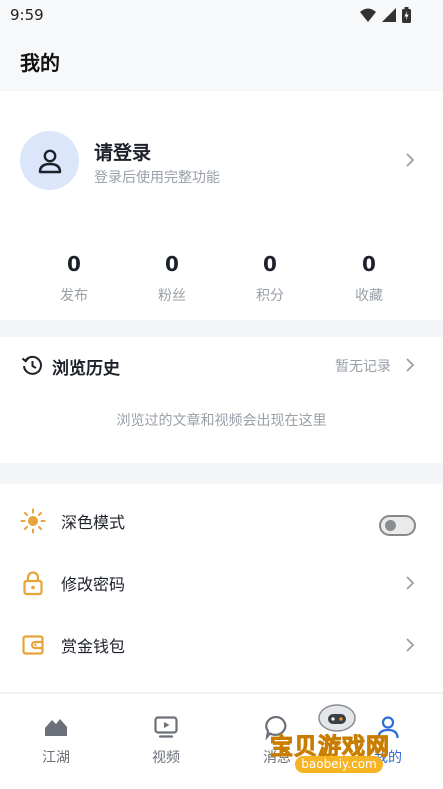  Describe the element at coordinates (123, 153) in the screenshot. I see `login-title: 请登录` at that location.